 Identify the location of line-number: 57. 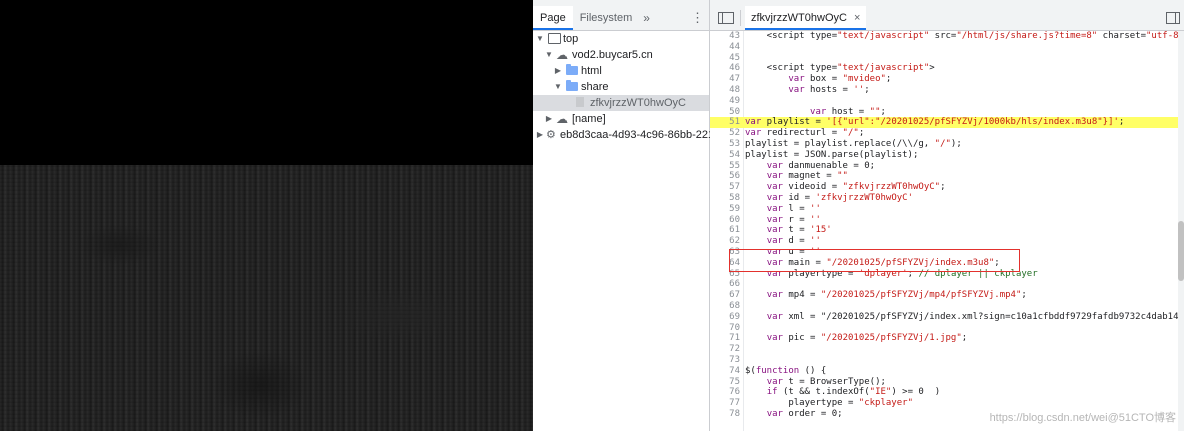
(725, 187).